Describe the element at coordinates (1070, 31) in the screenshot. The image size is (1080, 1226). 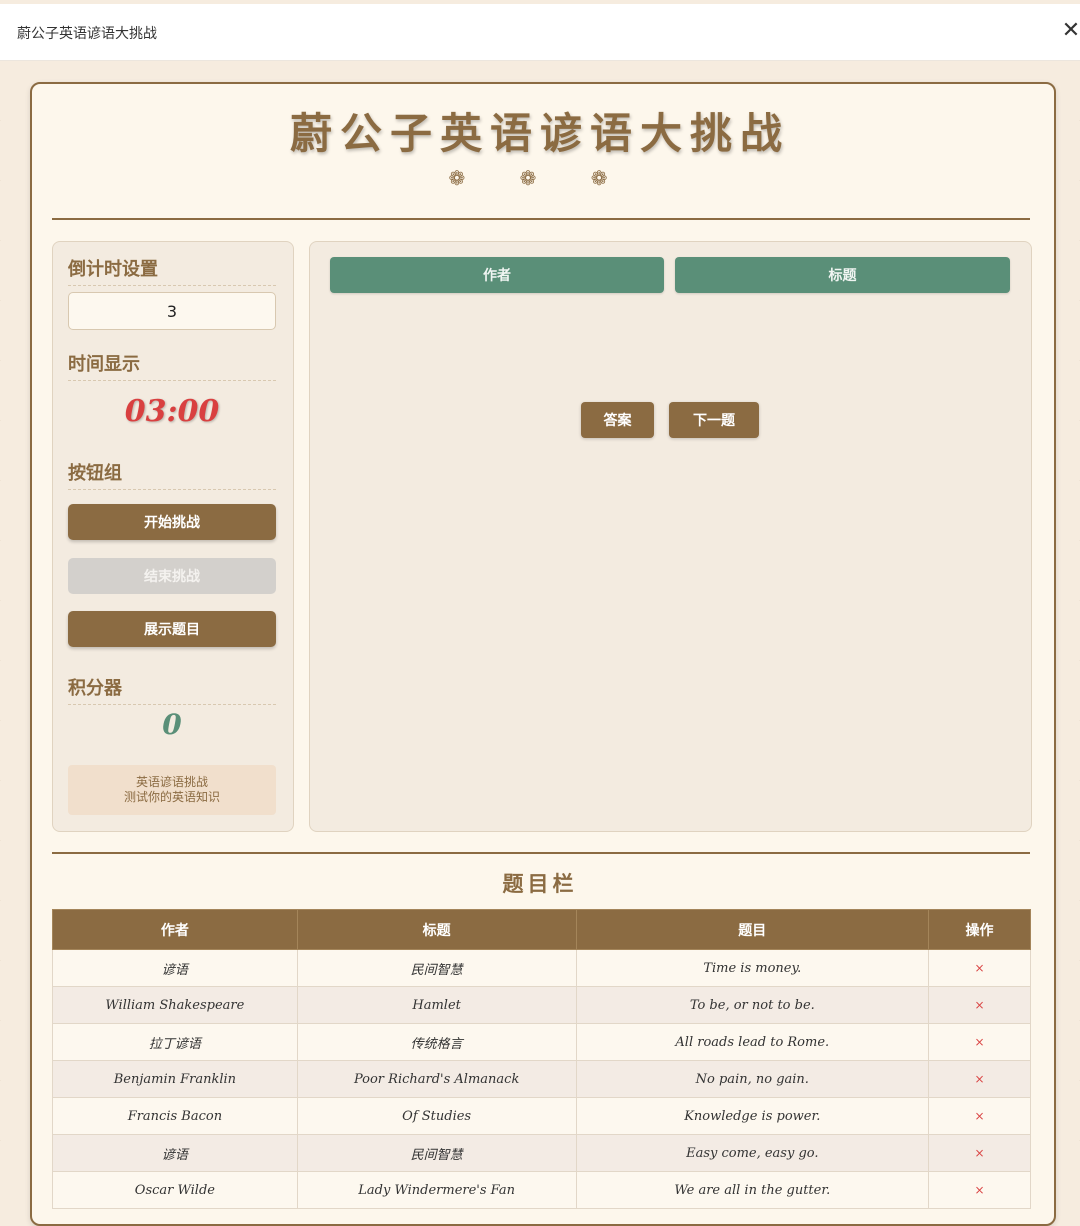
I see `close-icon: ✕` at that location.